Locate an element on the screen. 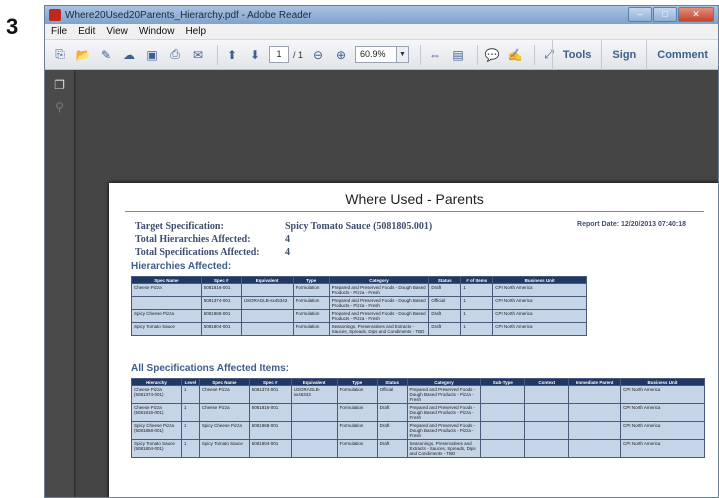  toolbar-right-panel: Tools Sign Comment is located at coordinates (634, 55).